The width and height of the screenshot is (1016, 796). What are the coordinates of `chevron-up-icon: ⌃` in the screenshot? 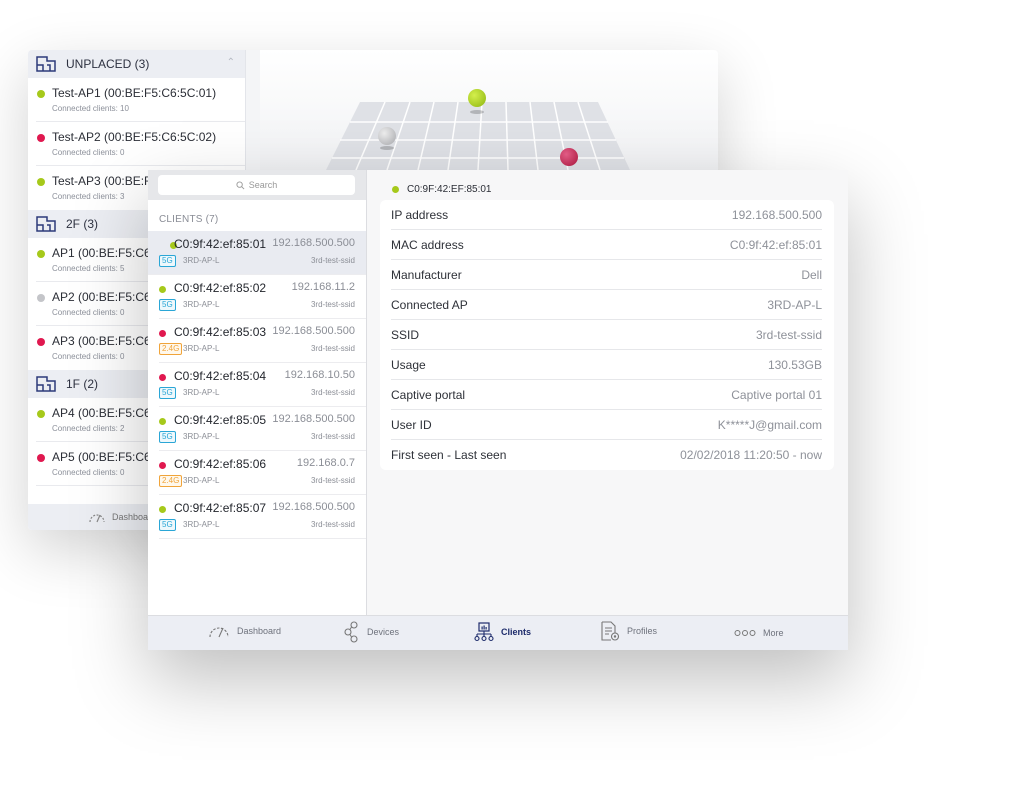 It's located at (231, 62).